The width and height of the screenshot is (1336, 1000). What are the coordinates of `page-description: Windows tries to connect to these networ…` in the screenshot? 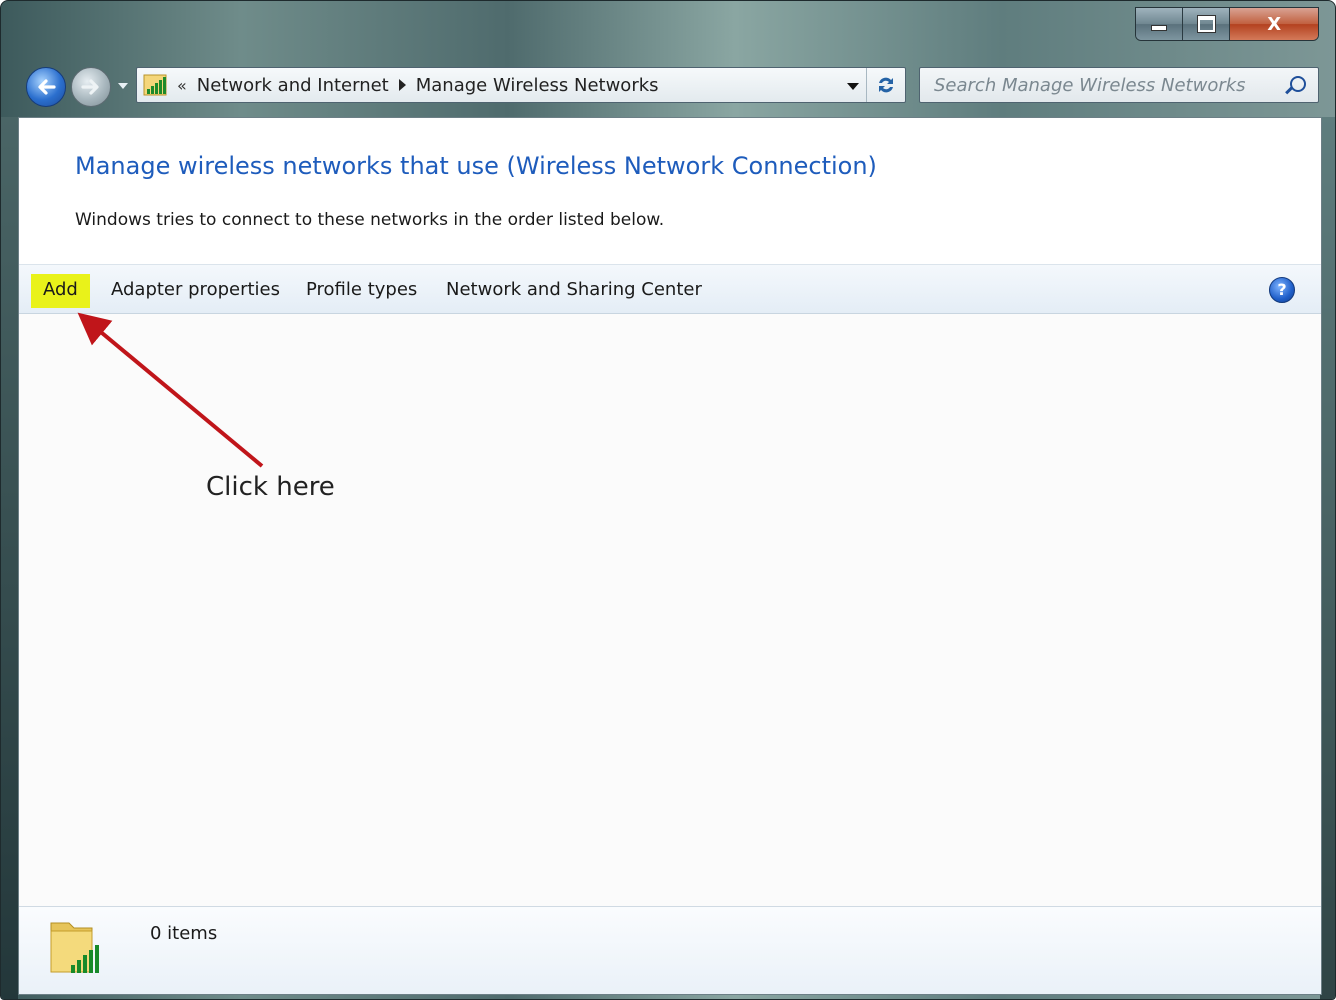 It's located at (370, 220).